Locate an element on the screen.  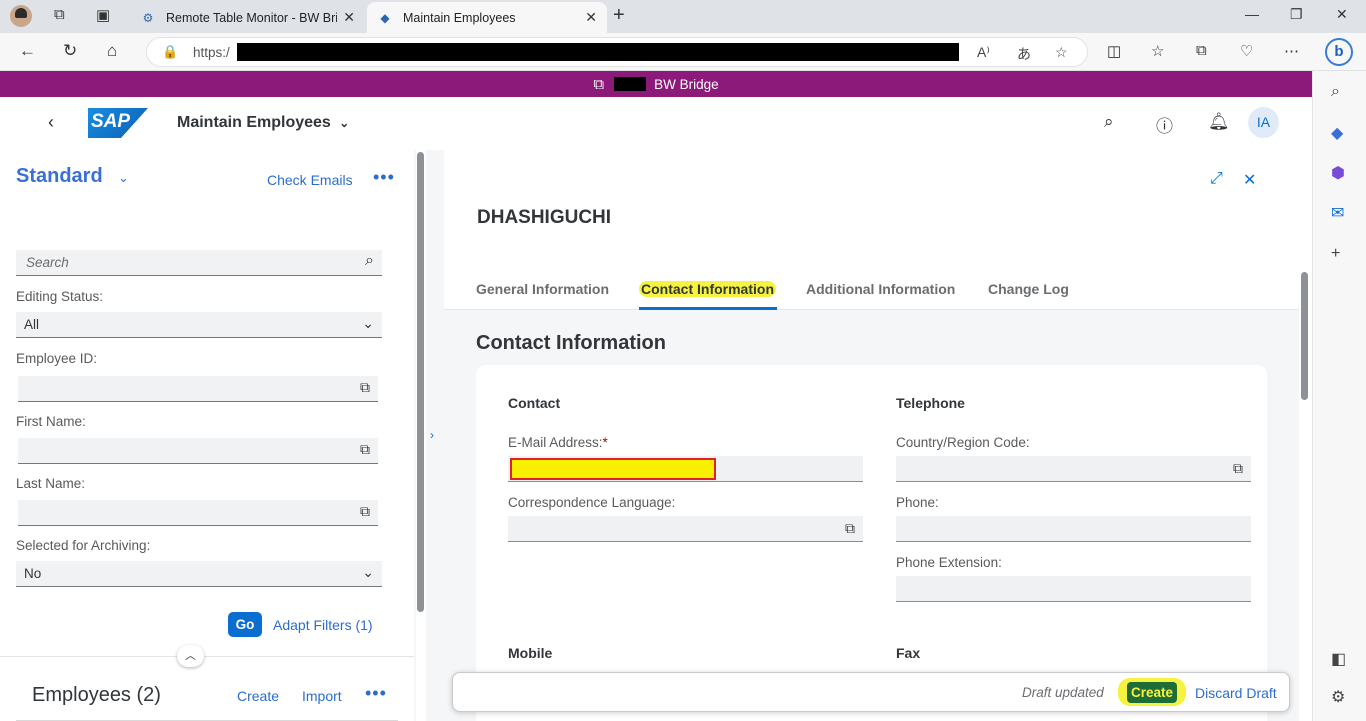
search-input: Search ⌕ is located at coordinates (199, 263).